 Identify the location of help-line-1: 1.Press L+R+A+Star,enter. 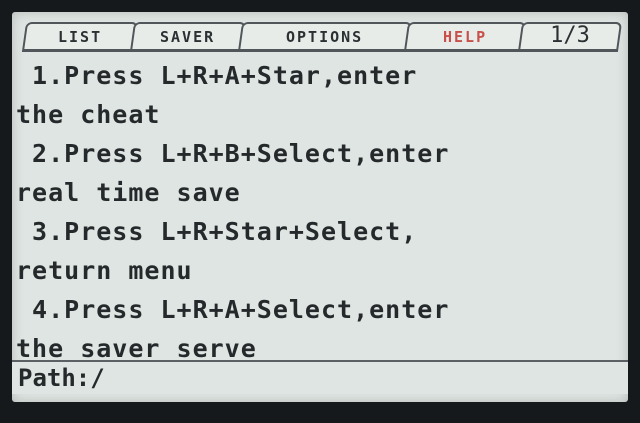
(217, 75).